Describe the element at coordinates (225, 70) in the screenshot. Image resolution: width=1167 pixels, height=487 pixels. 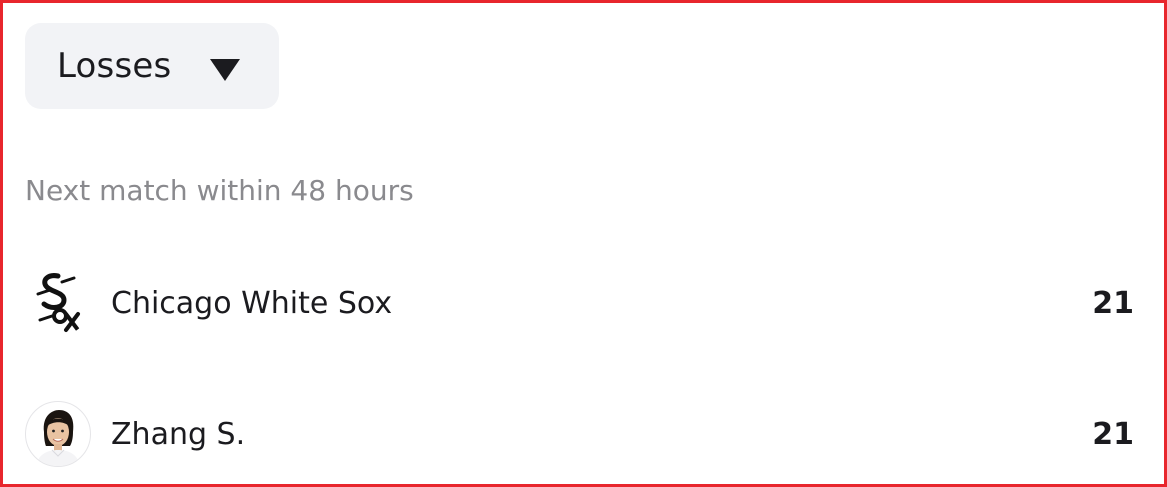
I see `triangle-down-icon` at that location.